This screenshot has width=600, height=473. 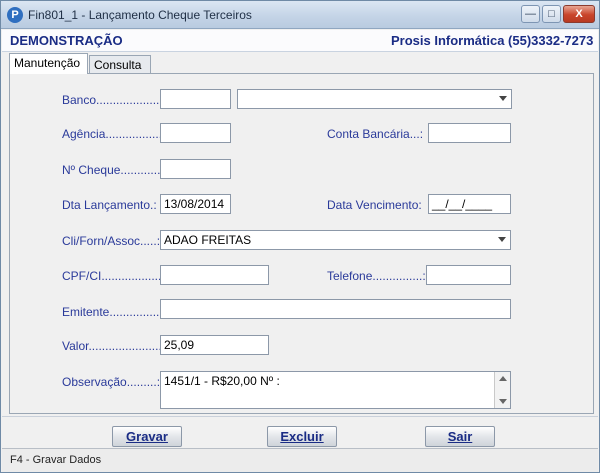 I want to click on app-icon: P, so click(x=15, y=15).